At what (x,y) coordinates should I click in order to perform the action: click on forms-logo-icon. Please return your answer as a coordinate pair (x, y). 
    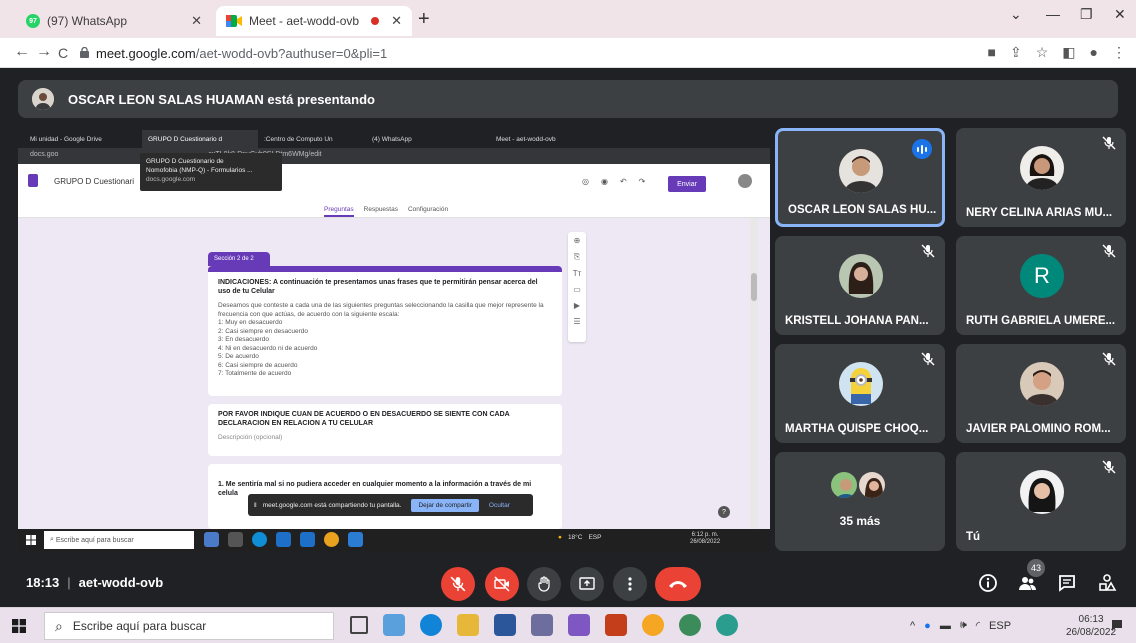
    Looking at the image, I should click on (33, 180).